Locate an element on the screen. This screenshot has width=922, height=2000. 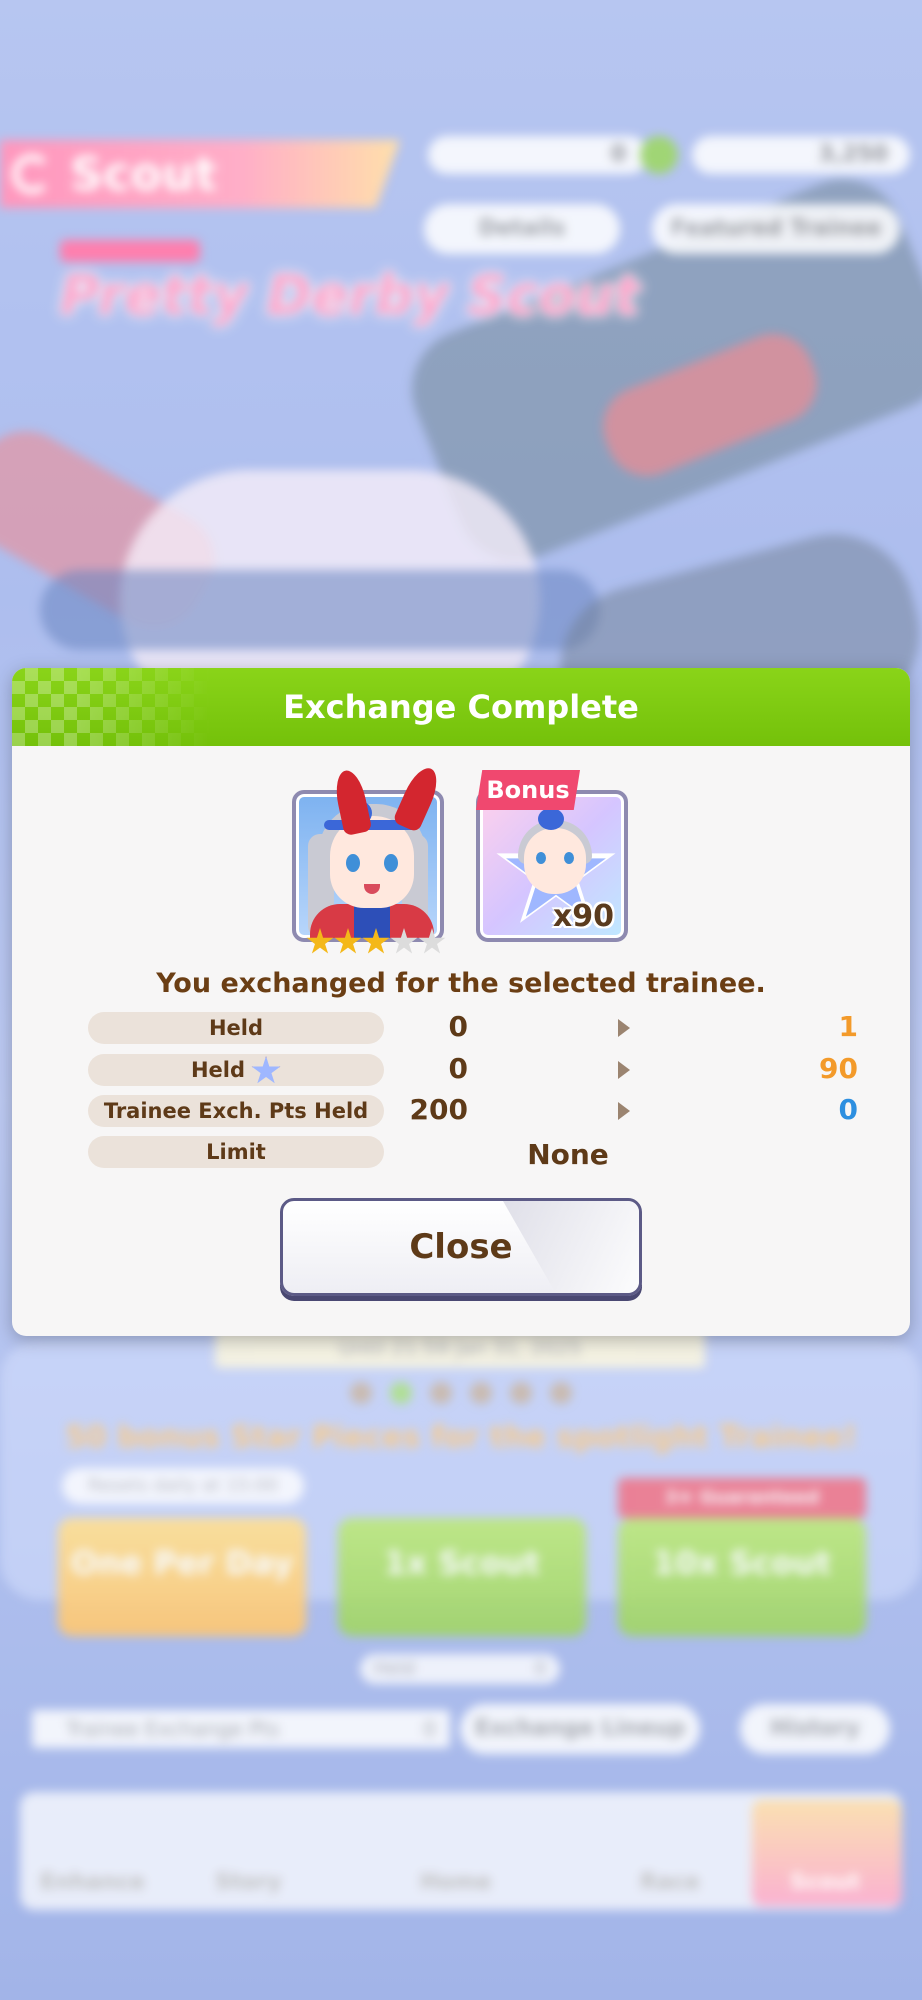
star-piece-card: x90 is located at coordinates (552, 866).